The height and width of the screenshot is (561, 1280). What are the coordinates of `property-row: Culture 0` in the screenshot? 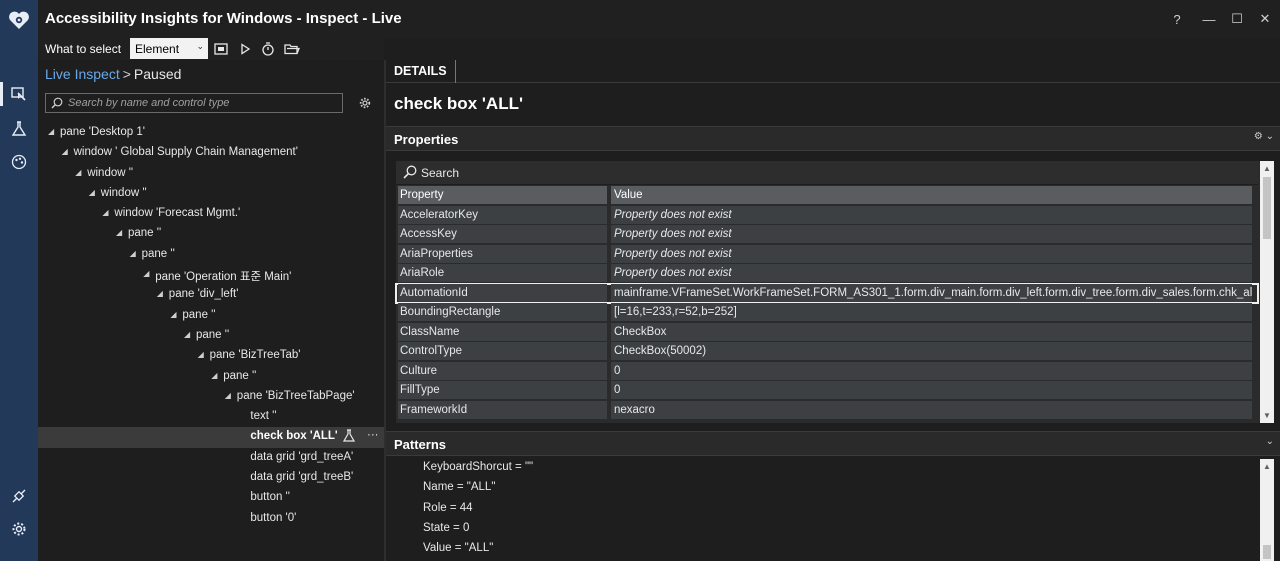 It's located at (827, 371).